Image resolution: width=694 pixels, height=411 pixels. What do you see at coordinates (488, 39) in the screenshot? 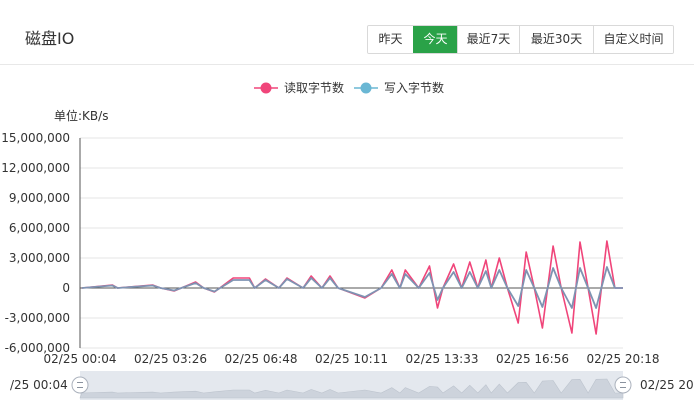
I see `range-last7days-button: 最近7天` at bounding box center [488, 39].